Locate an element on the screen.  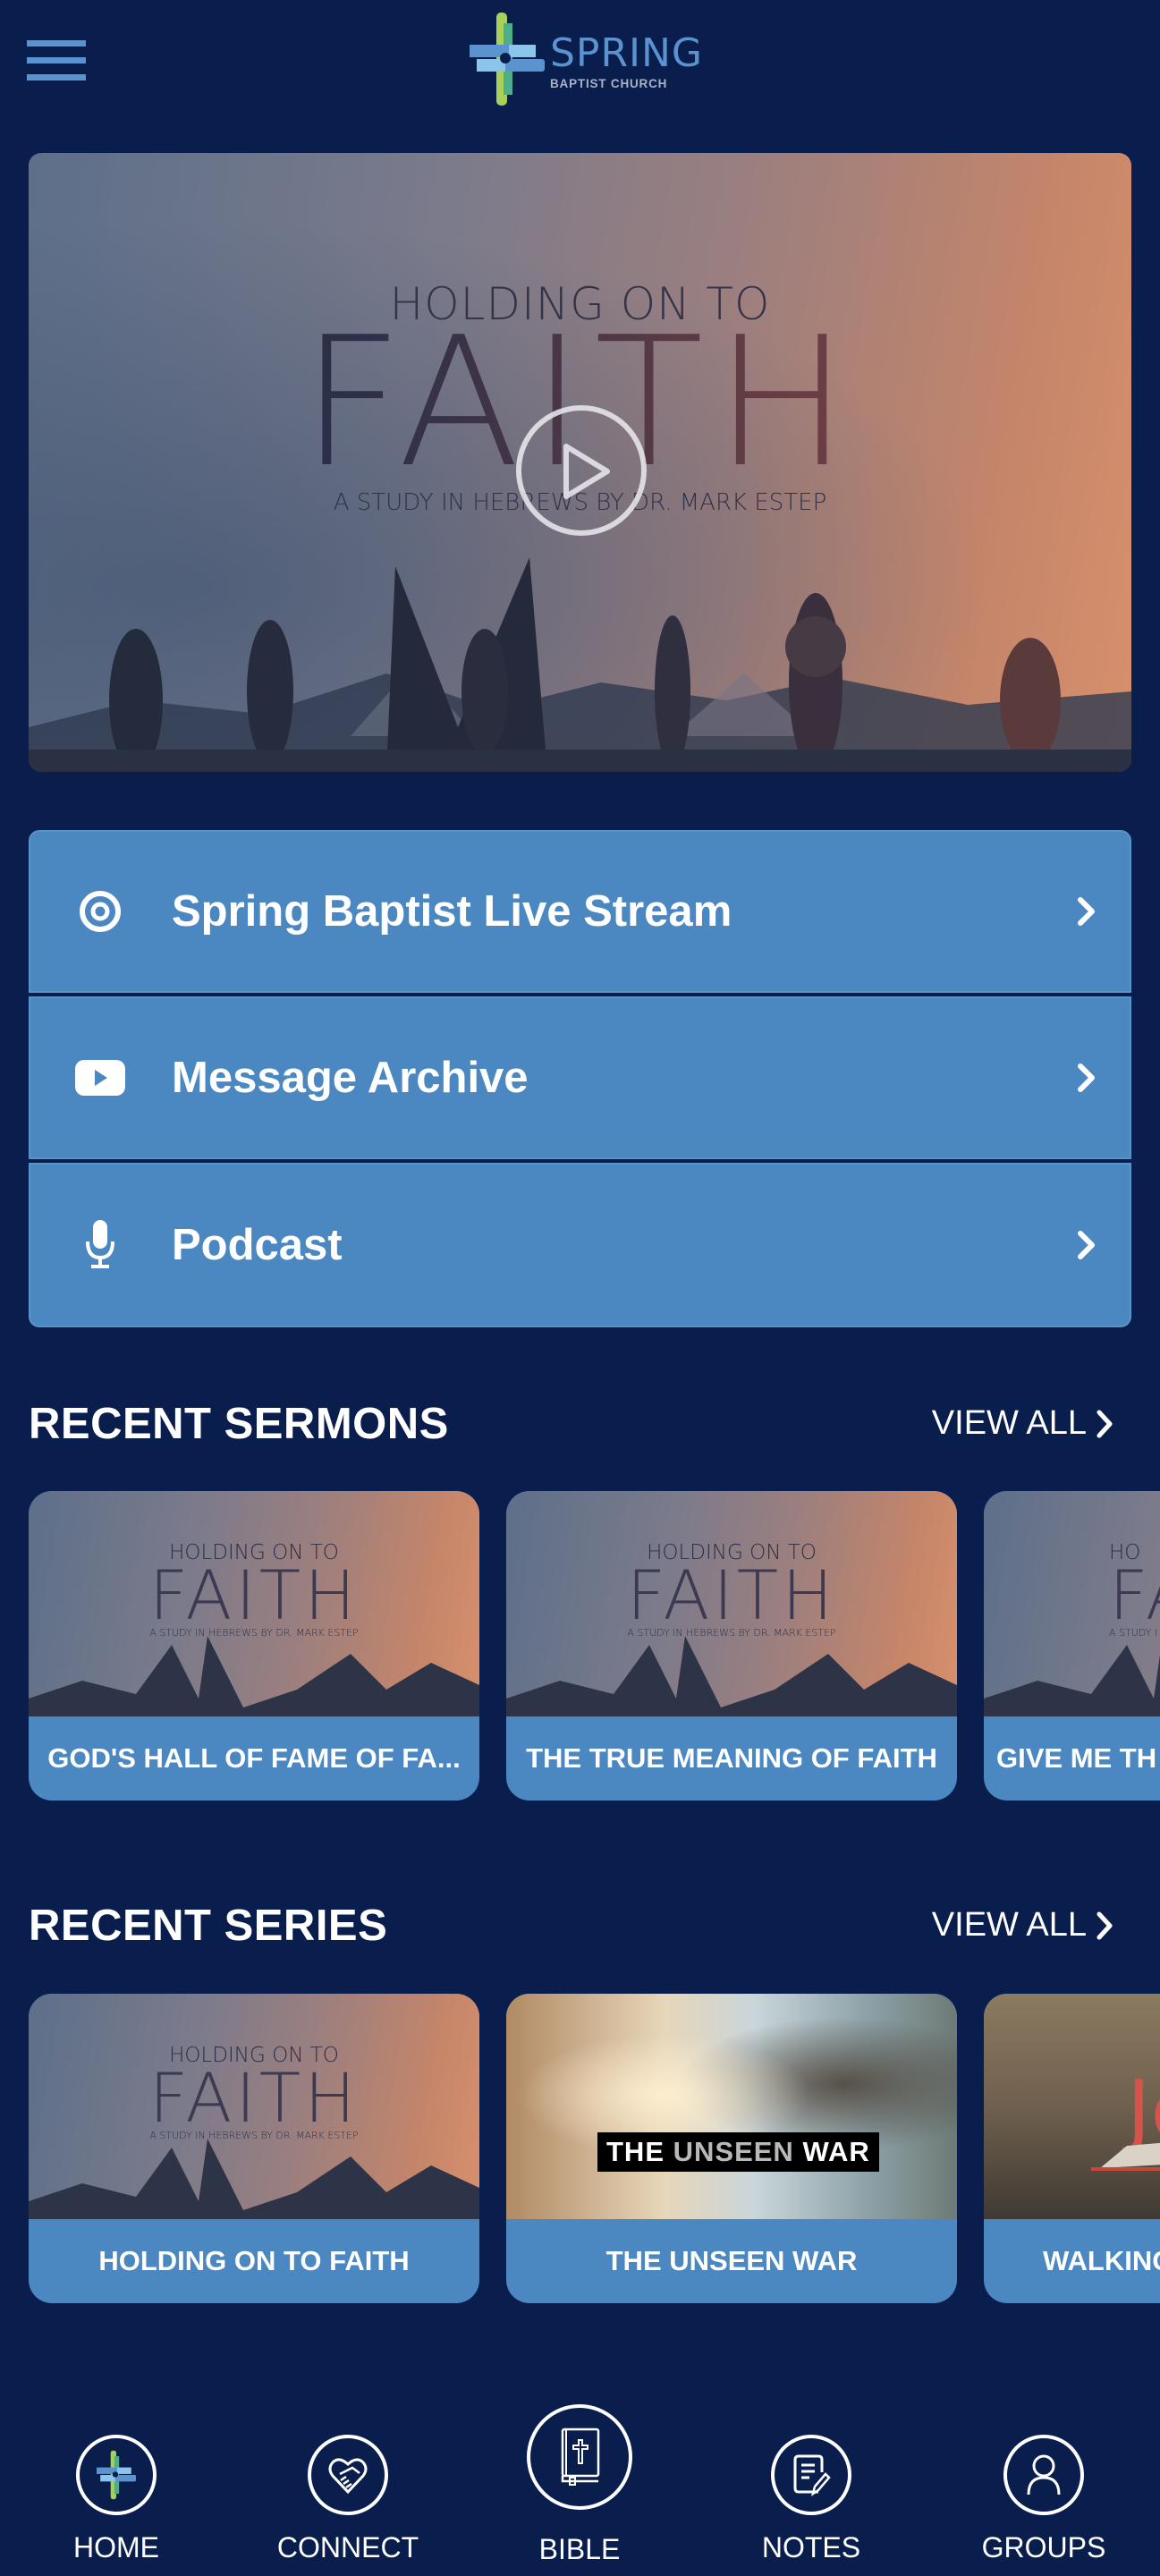
bible-book-icon is located at coordinates (579, 2457).